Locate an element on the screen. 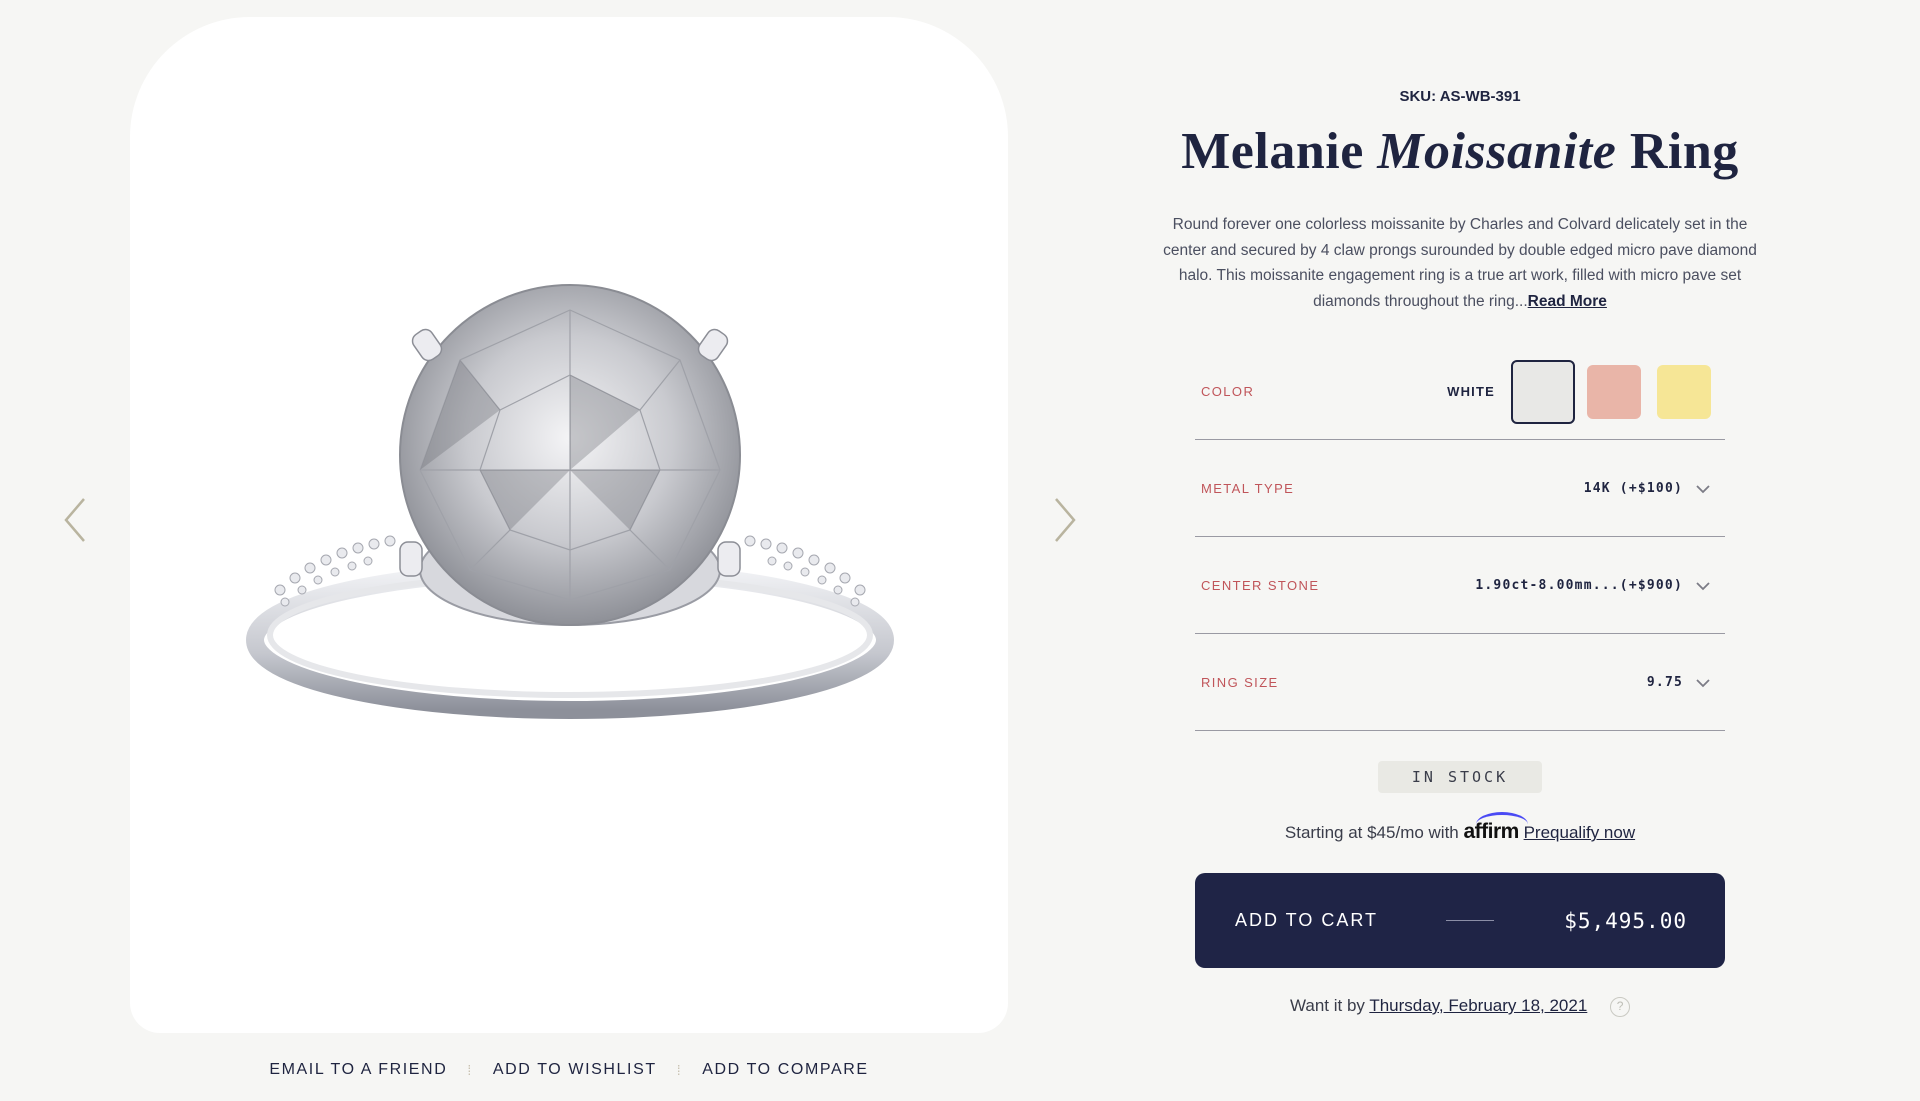 The image size is (1920, 1101). delivery-prefix: Want it by is located at coordinates (1327, 1005).